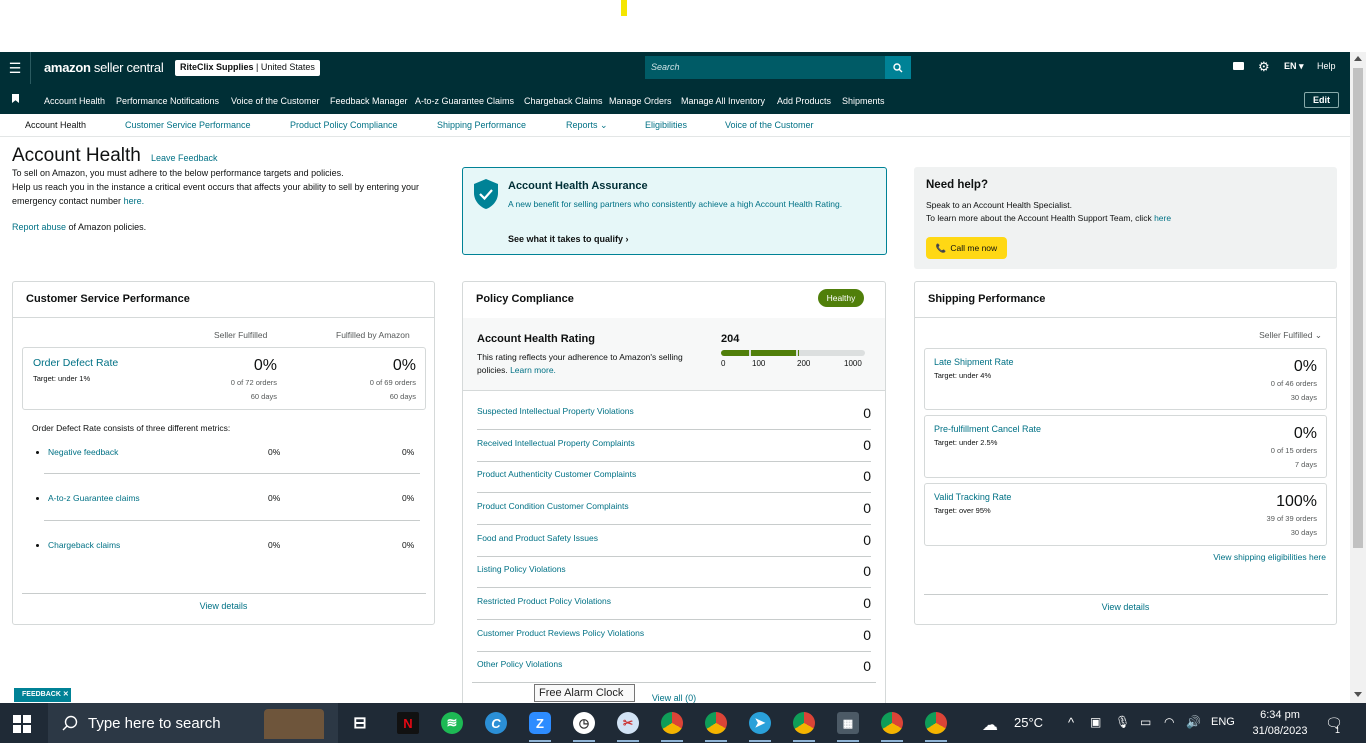 This screenshot has width=1366, height=743. Describe the element at coordinates (568, 239) in the screenshot. I see `qualify-link: See what it takes to qualify ›` at that location.